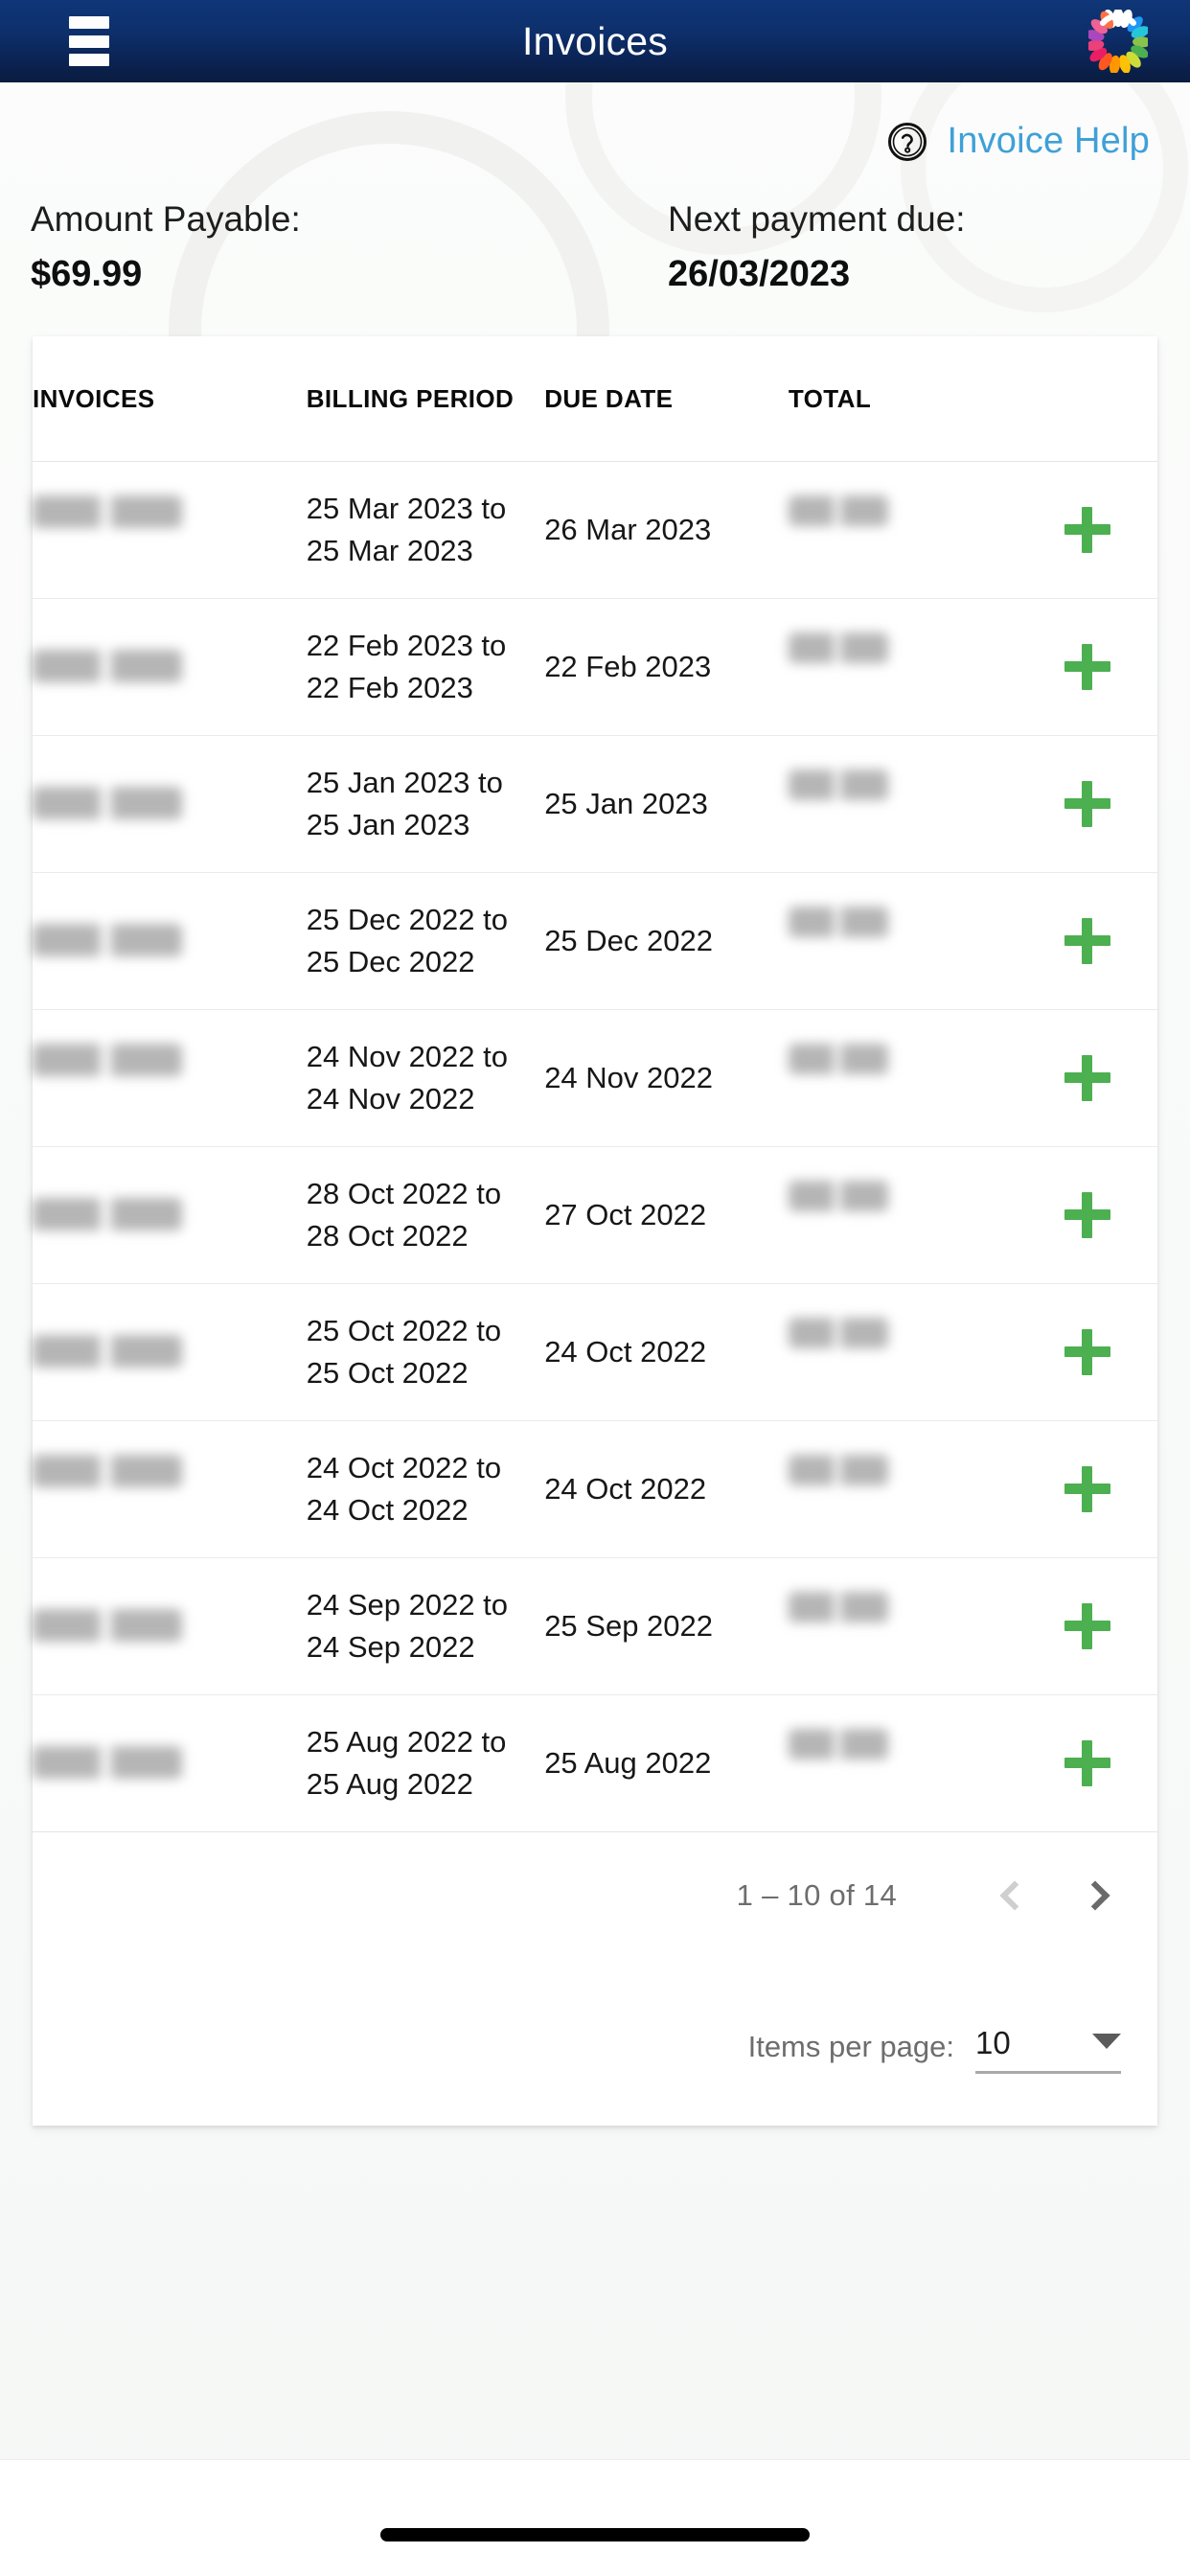  I want to click on table-header-row: INVOICES BILLING PERIOD DUE DATE TOTAL, so click(595, 399).